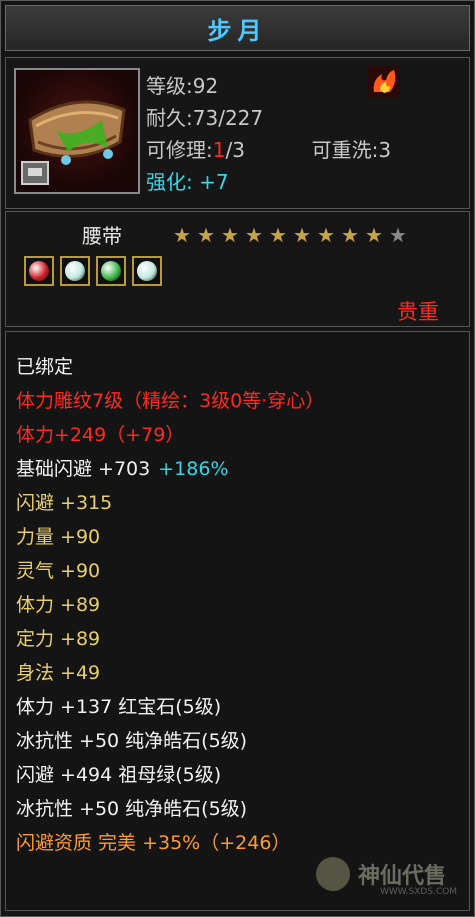  I want to click on attribute-line: 基础闪避 +703 +186%, so click(171, 469).